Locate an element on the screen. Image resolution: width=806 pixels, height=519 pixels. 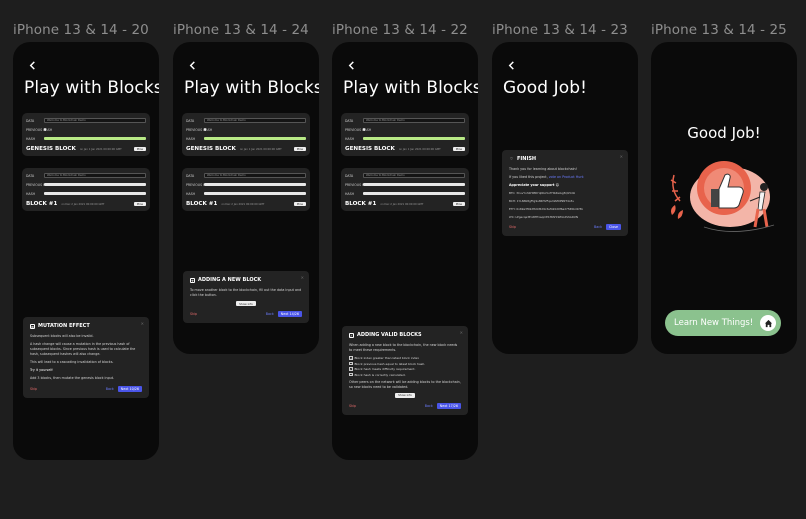
next-button: Next 14/26 is located at coordinates (289, 314).